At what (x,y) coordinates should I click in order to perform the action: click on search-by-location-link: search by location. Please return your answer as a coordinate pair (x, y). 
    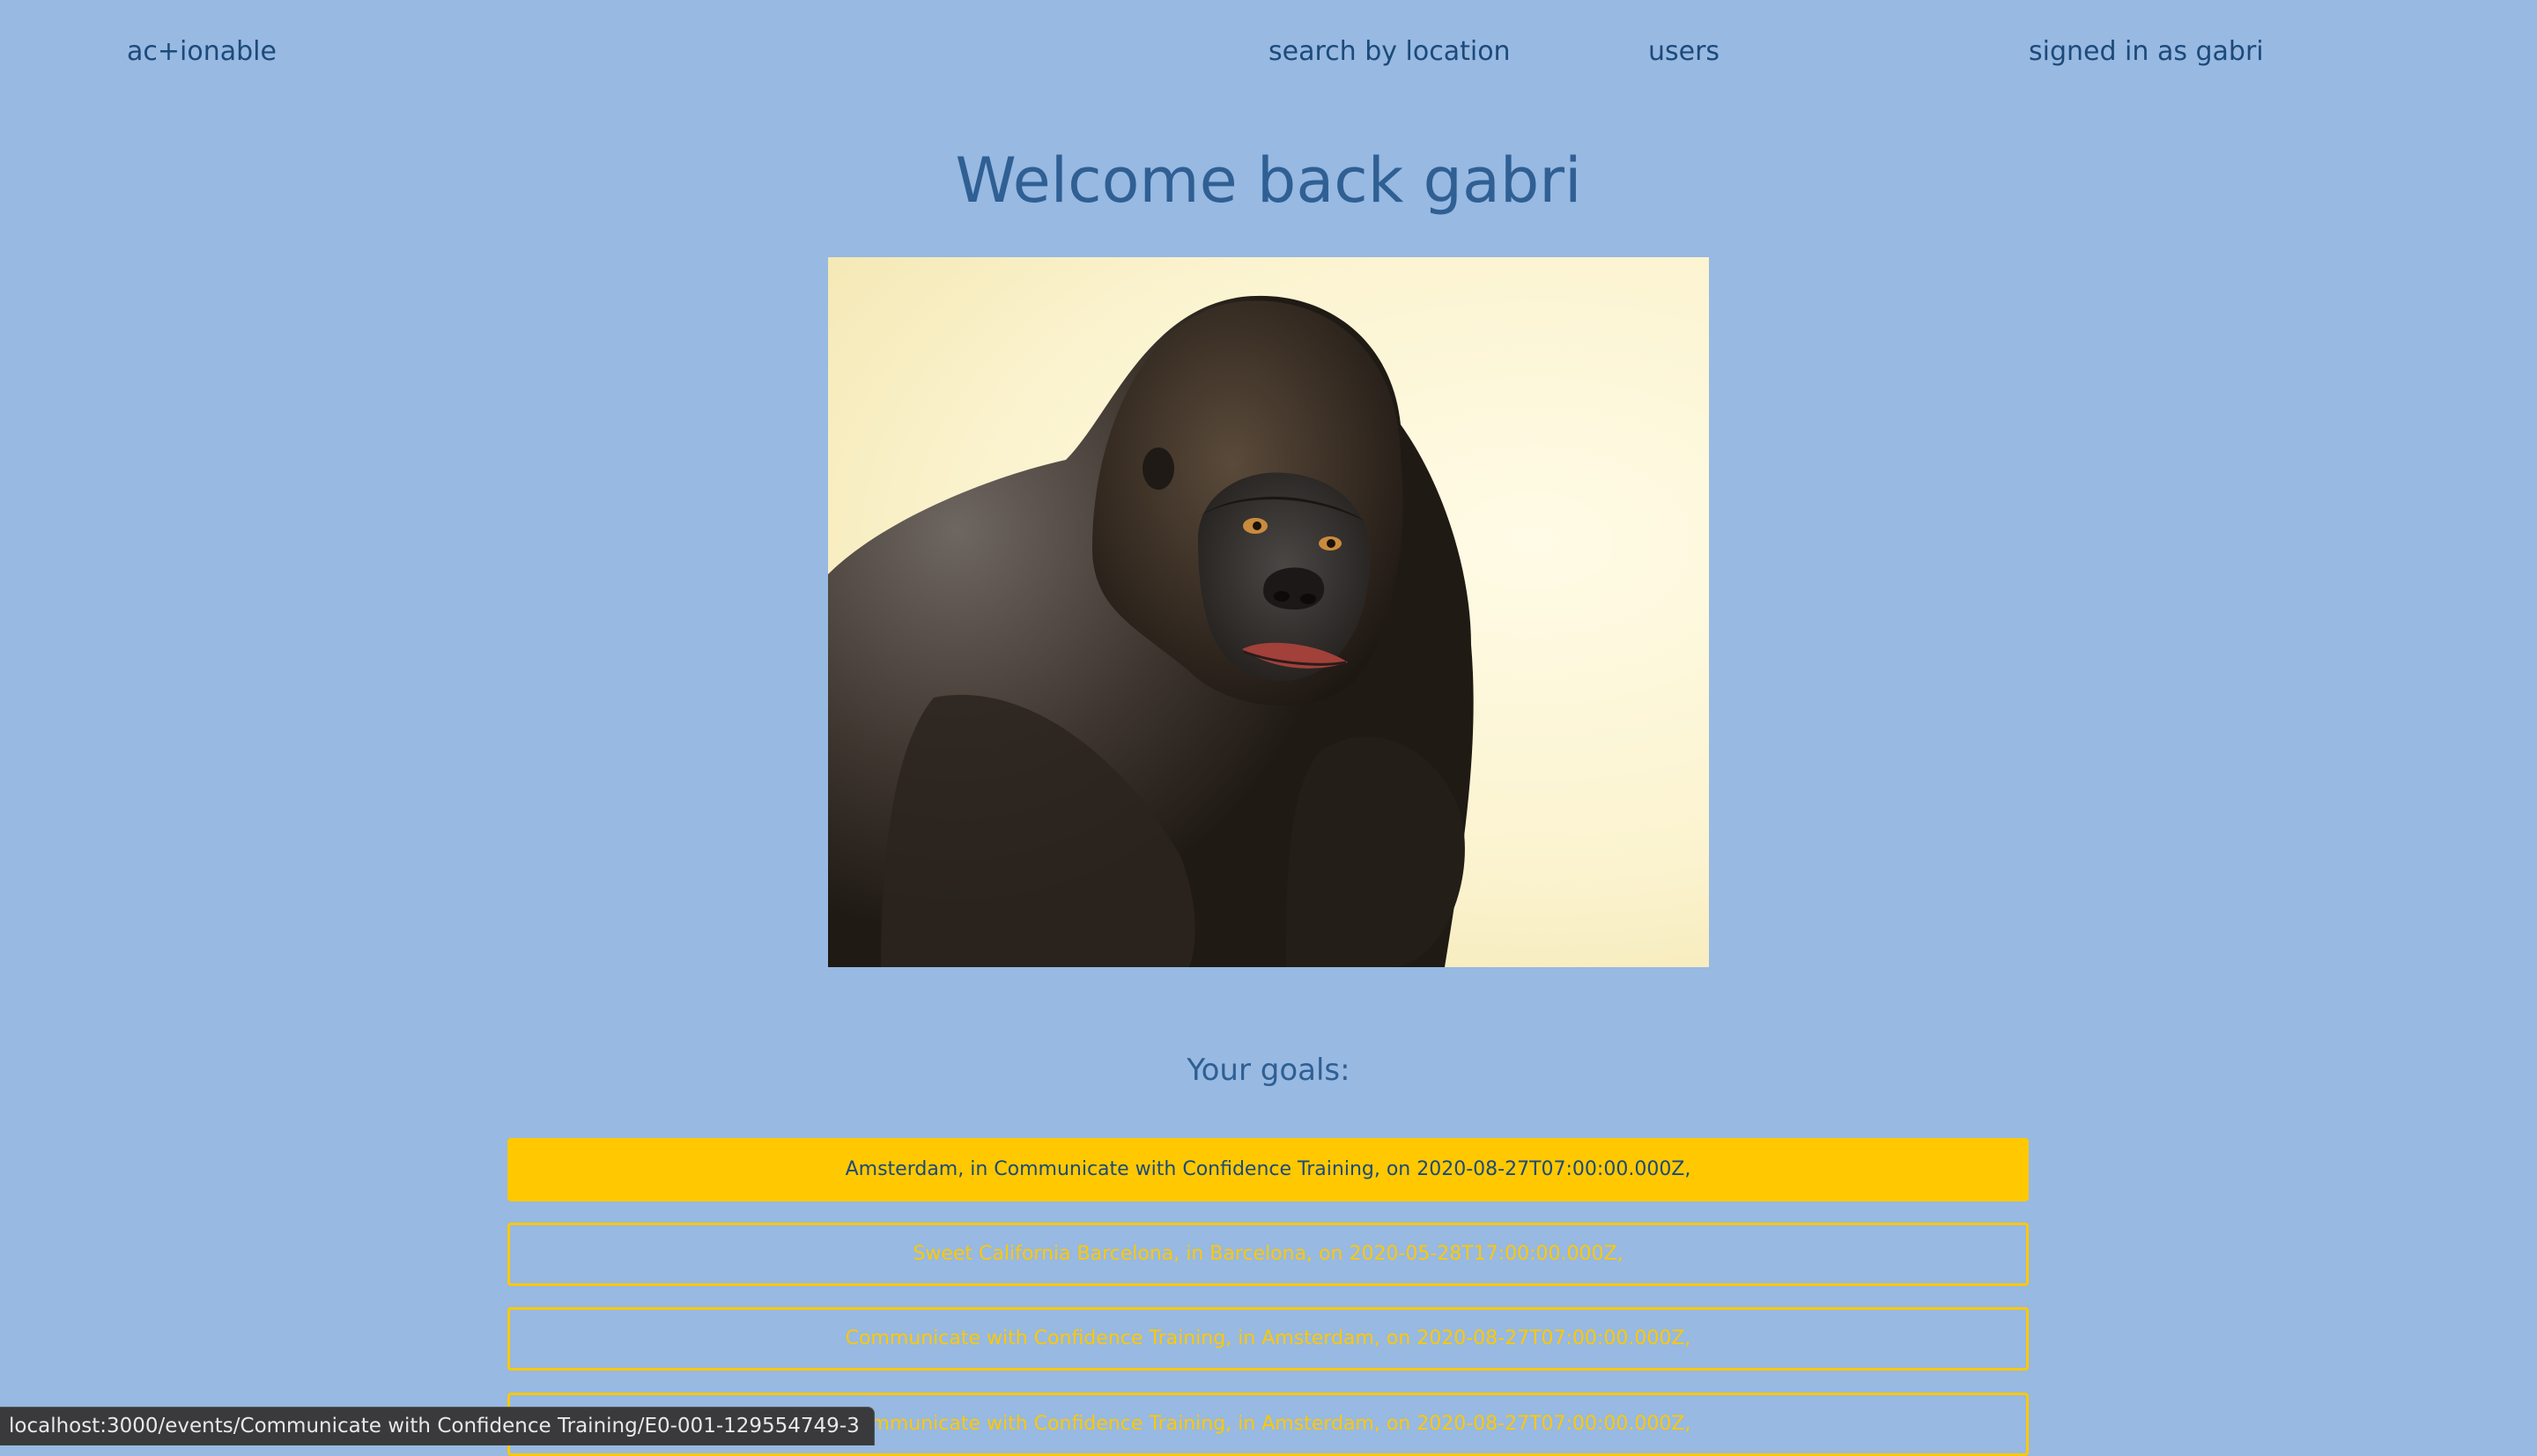
    Looking at the image, I should click on (1389, 51).